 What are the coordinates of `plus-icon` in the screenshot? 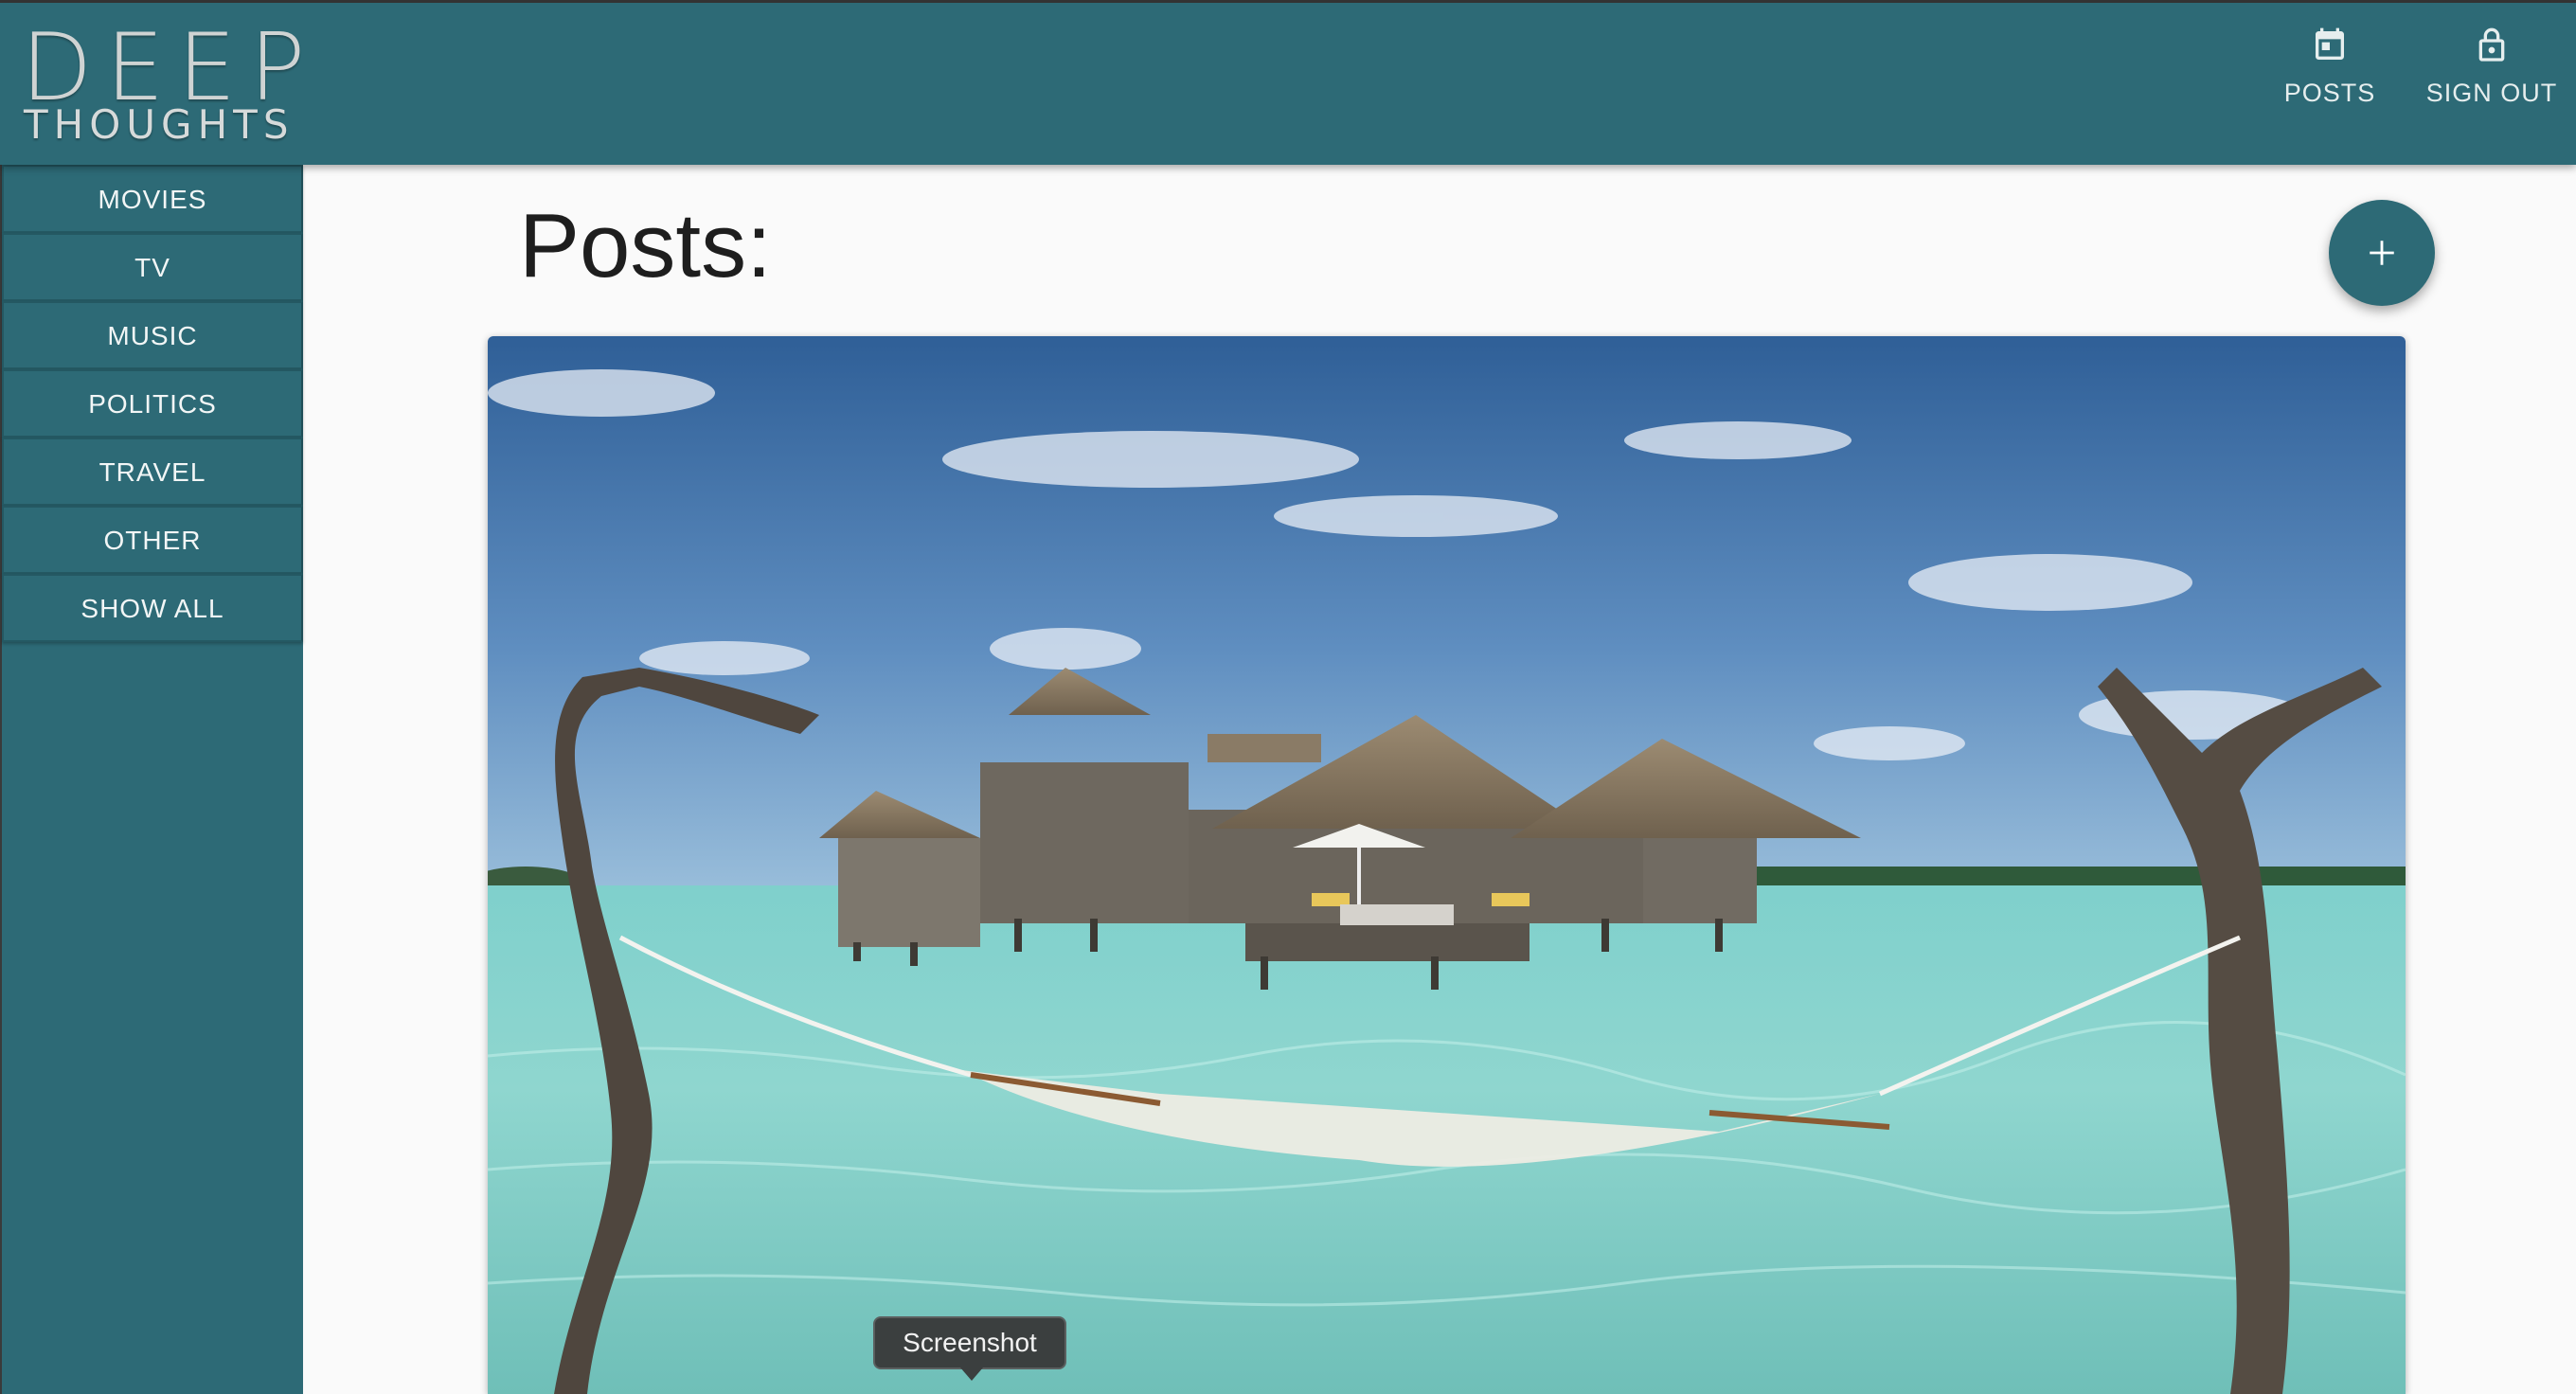 It's located at (2382, 253).